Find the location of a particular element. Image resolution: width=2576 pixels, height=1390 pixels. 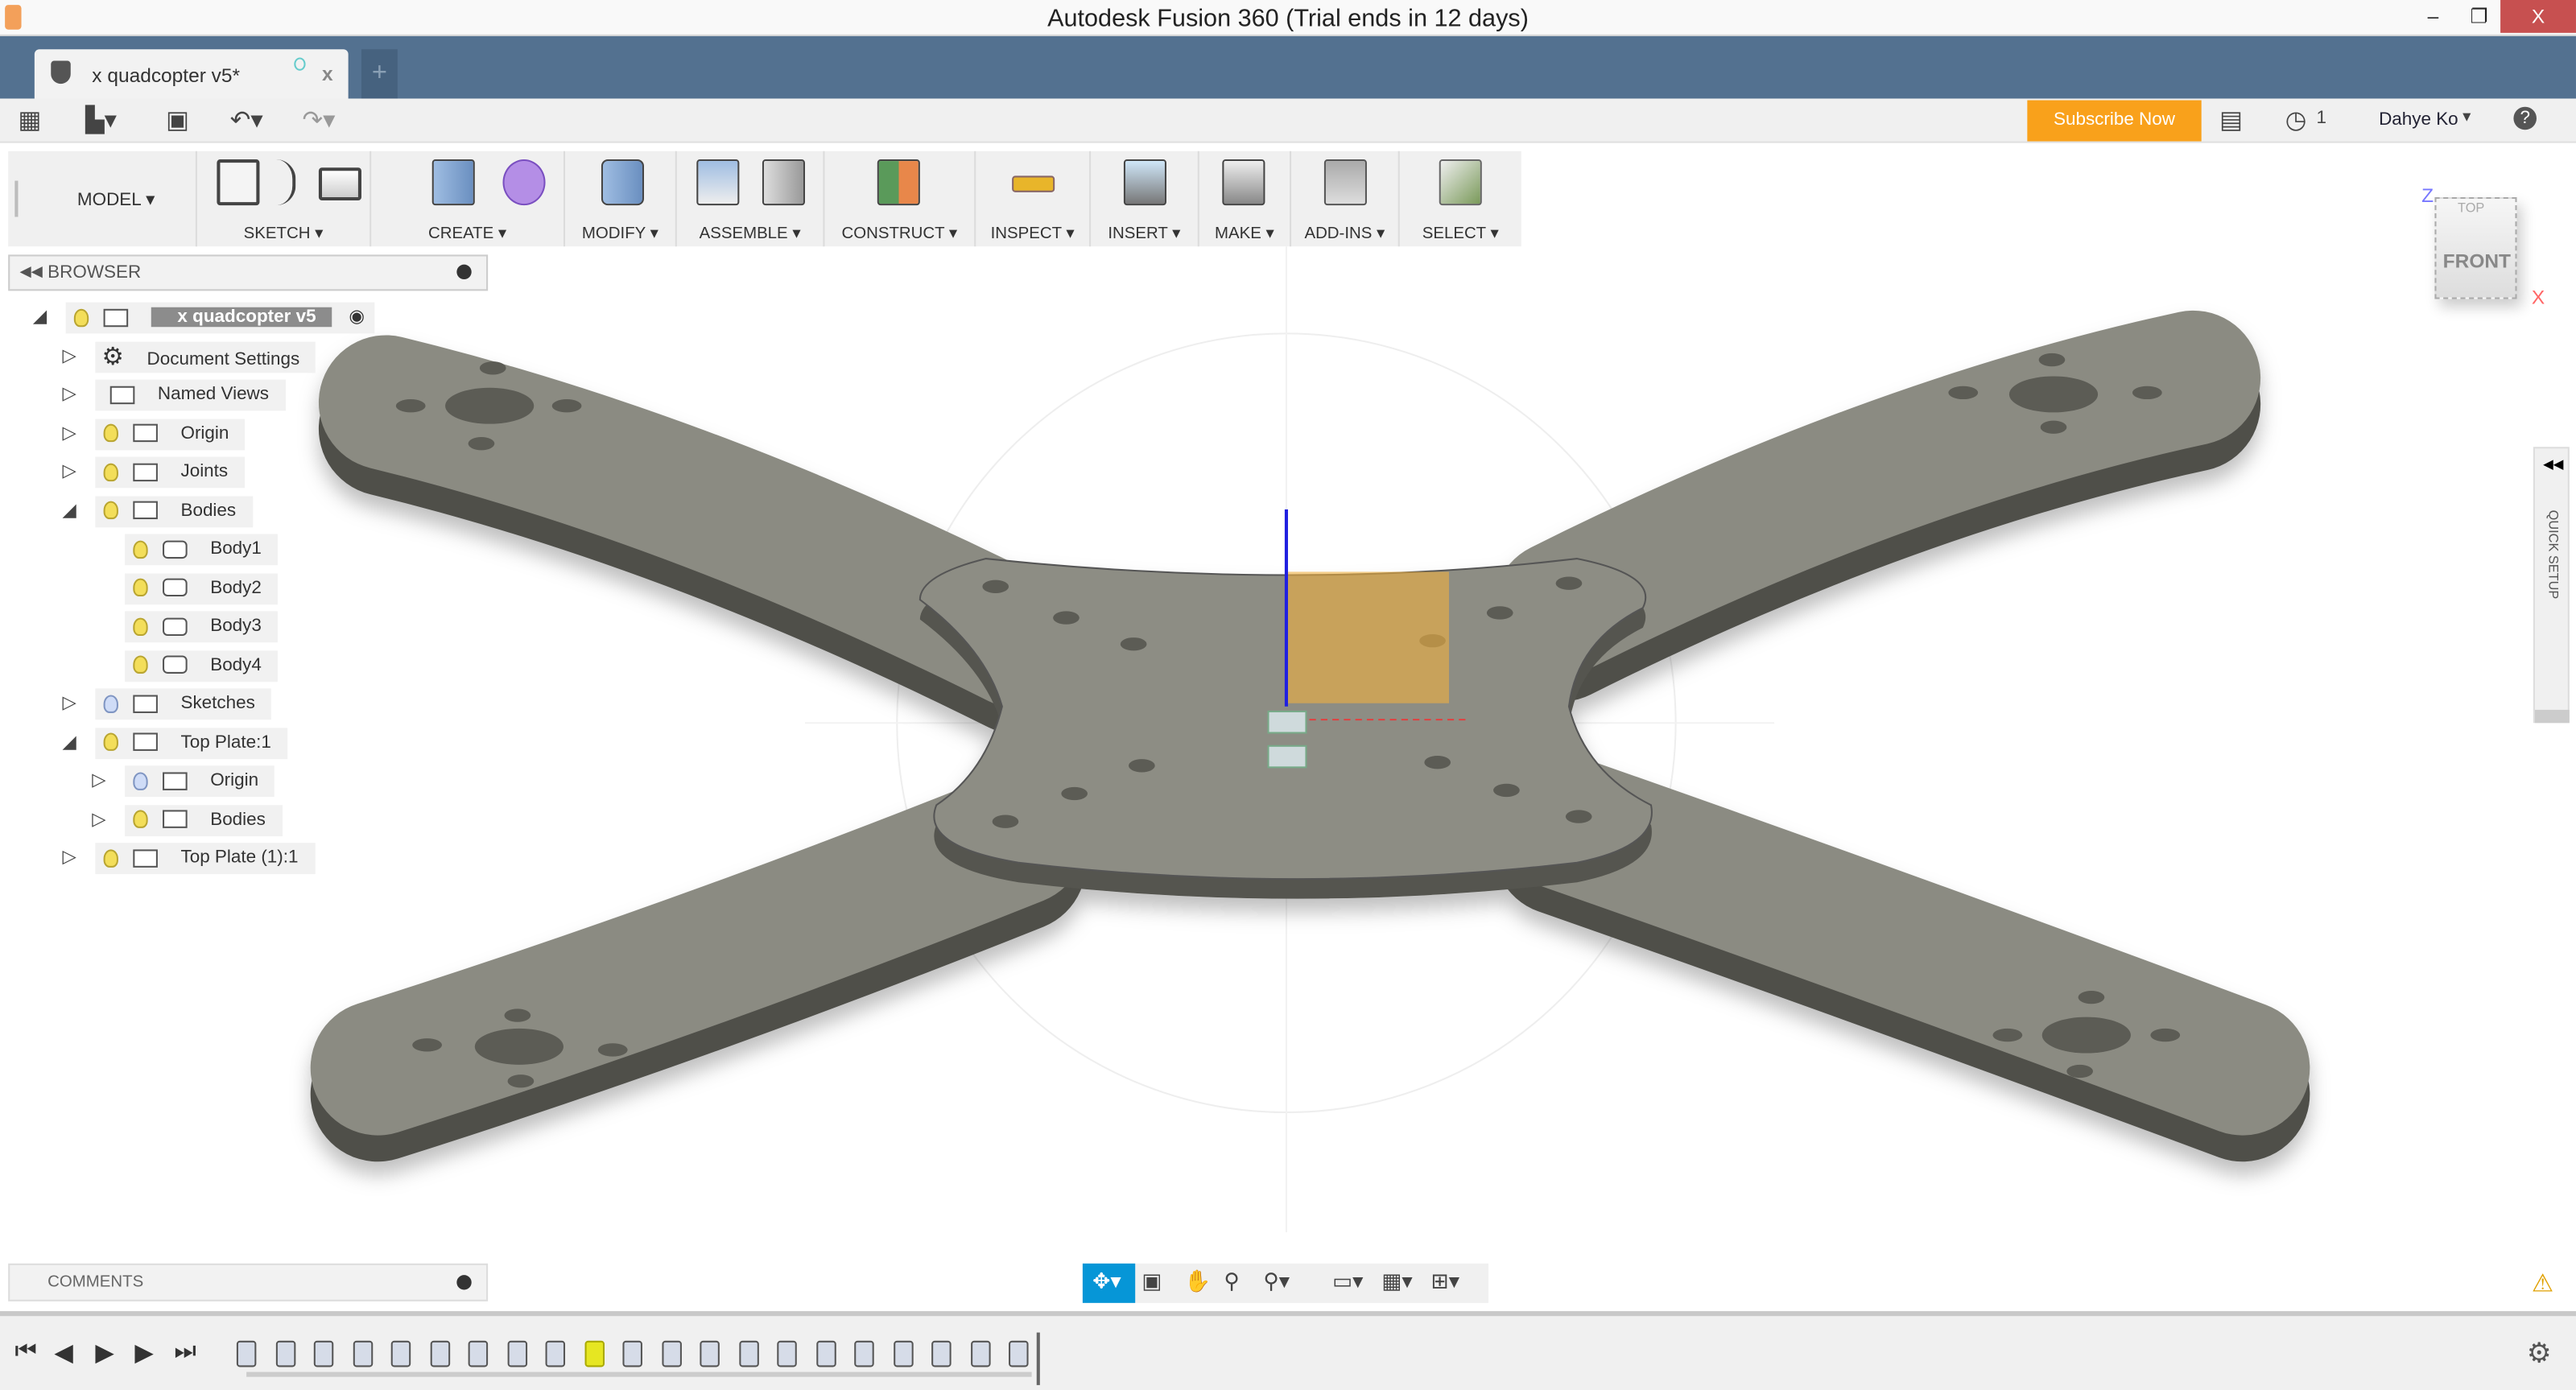

scripts-icon is located at coordinates (1345, 182).